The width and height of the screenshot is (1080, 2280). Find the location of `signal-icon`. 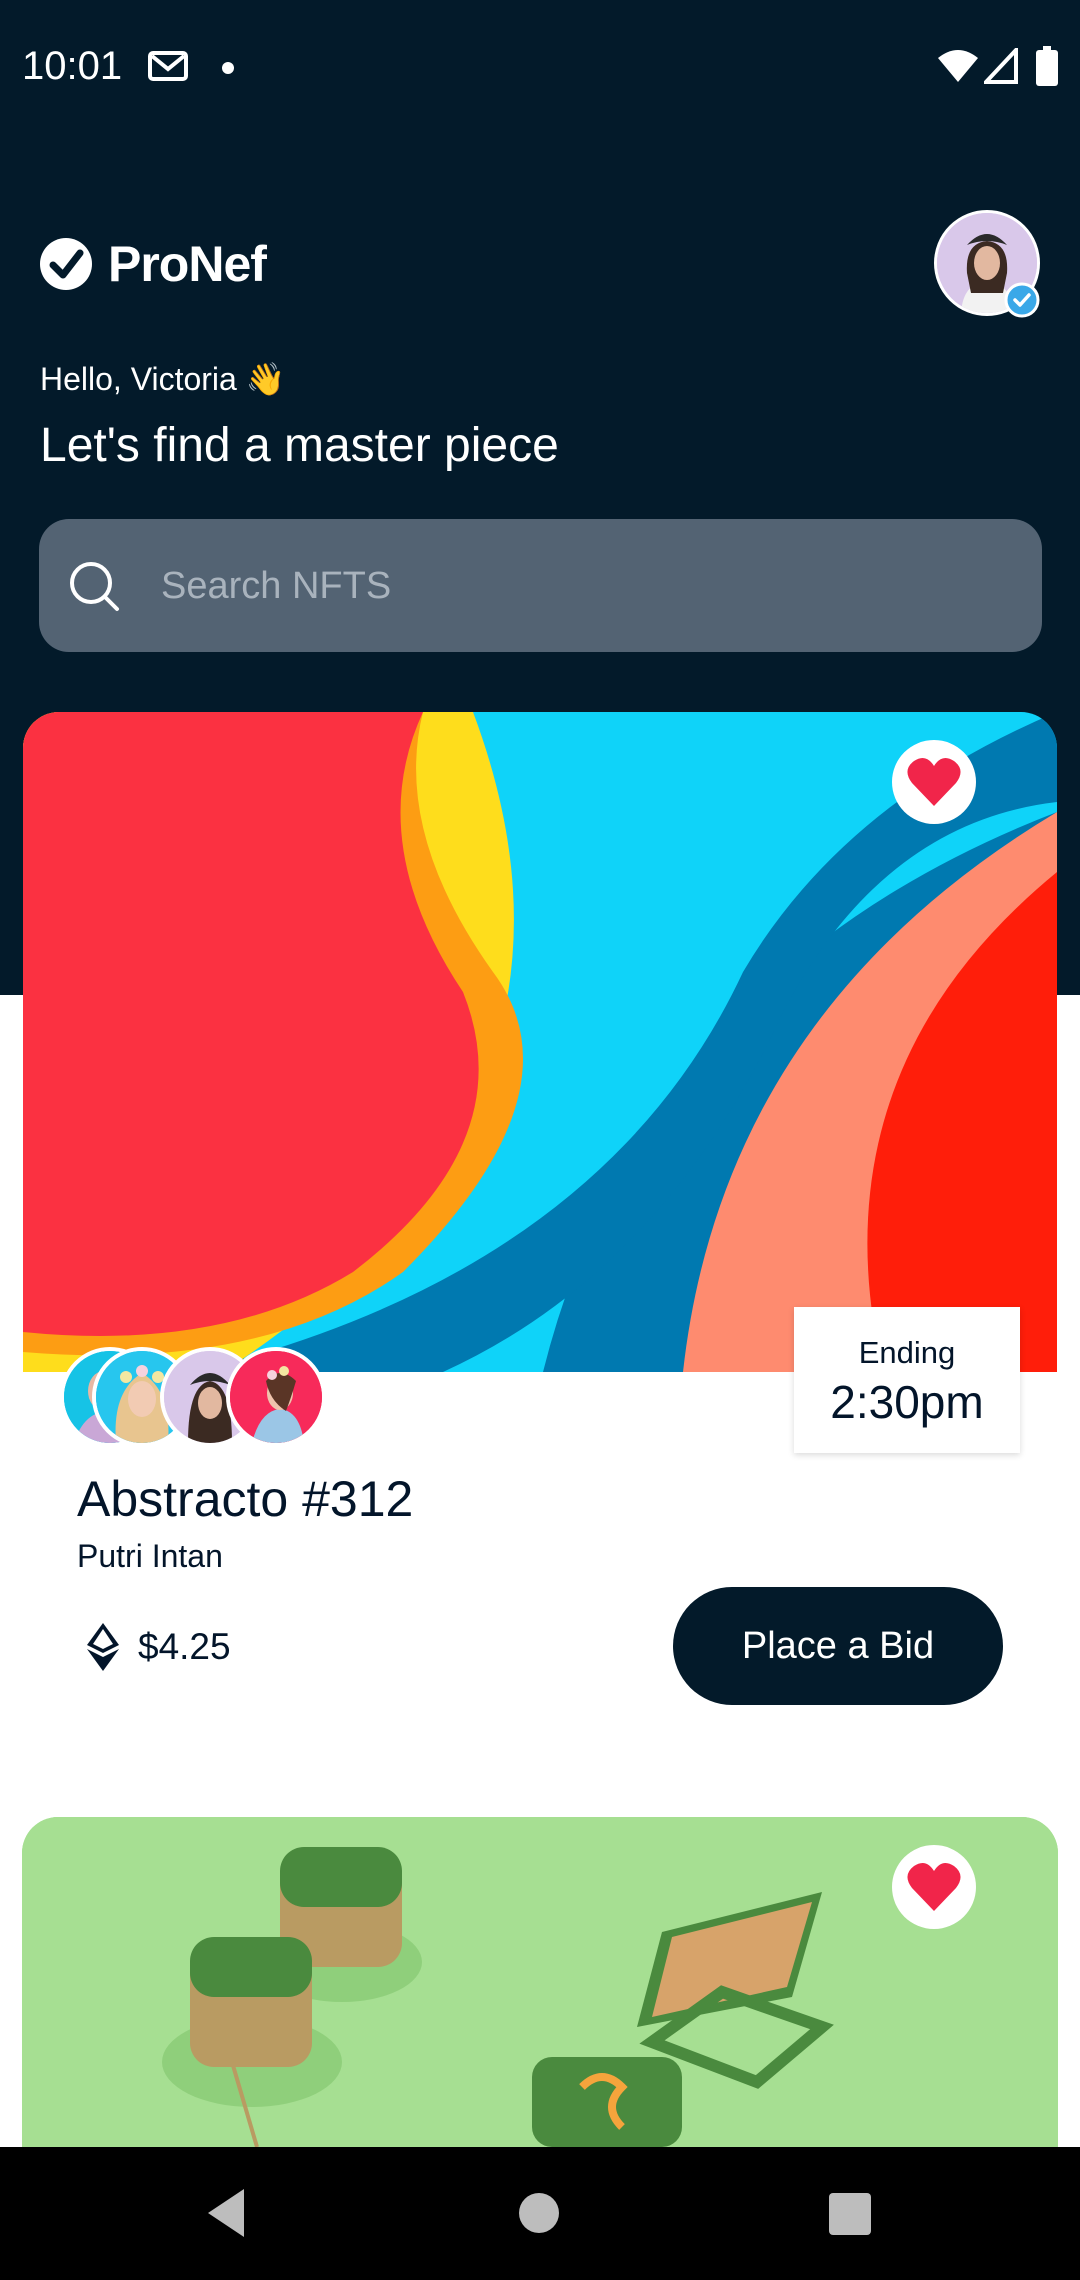

signal-icon is located at coordinates (1001, 66).